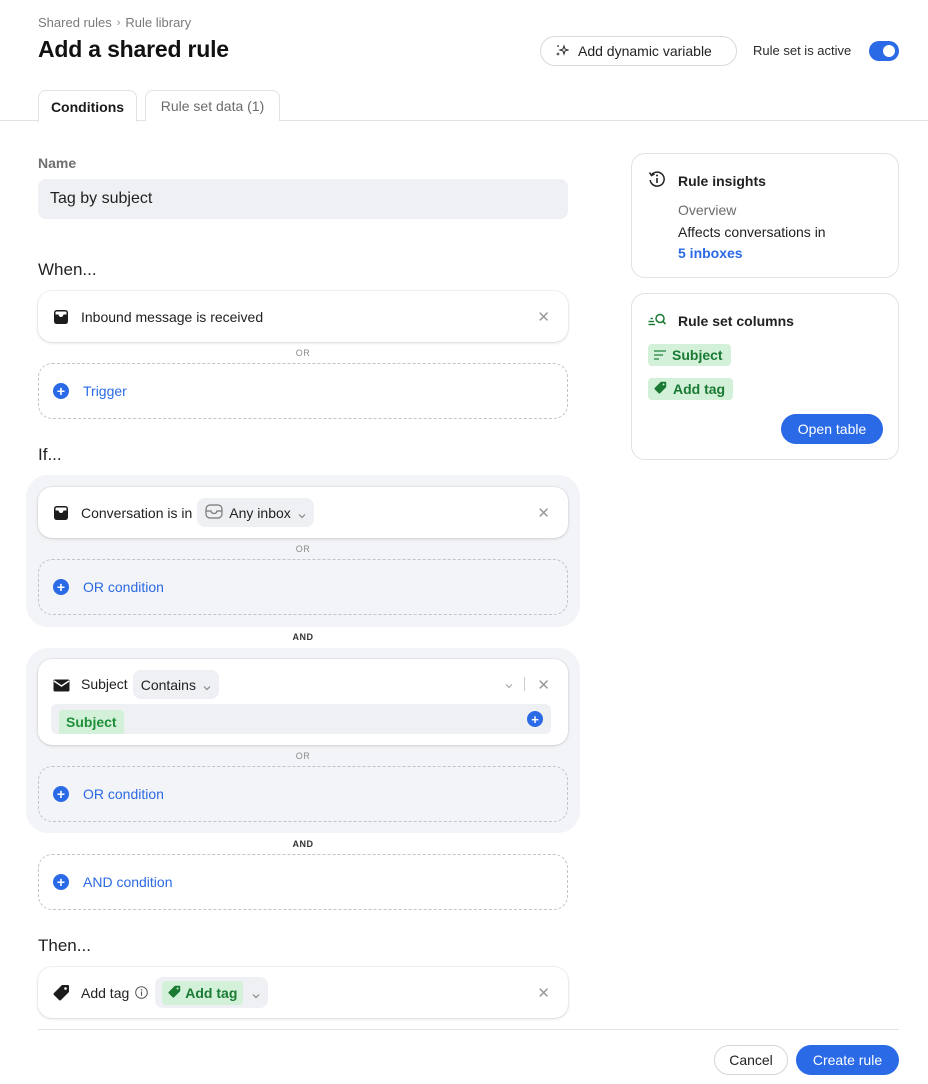 Image resolution: width=928 pixels, height=1084 pixels. I want to click on operator-select: Contains, so click(175, 684).